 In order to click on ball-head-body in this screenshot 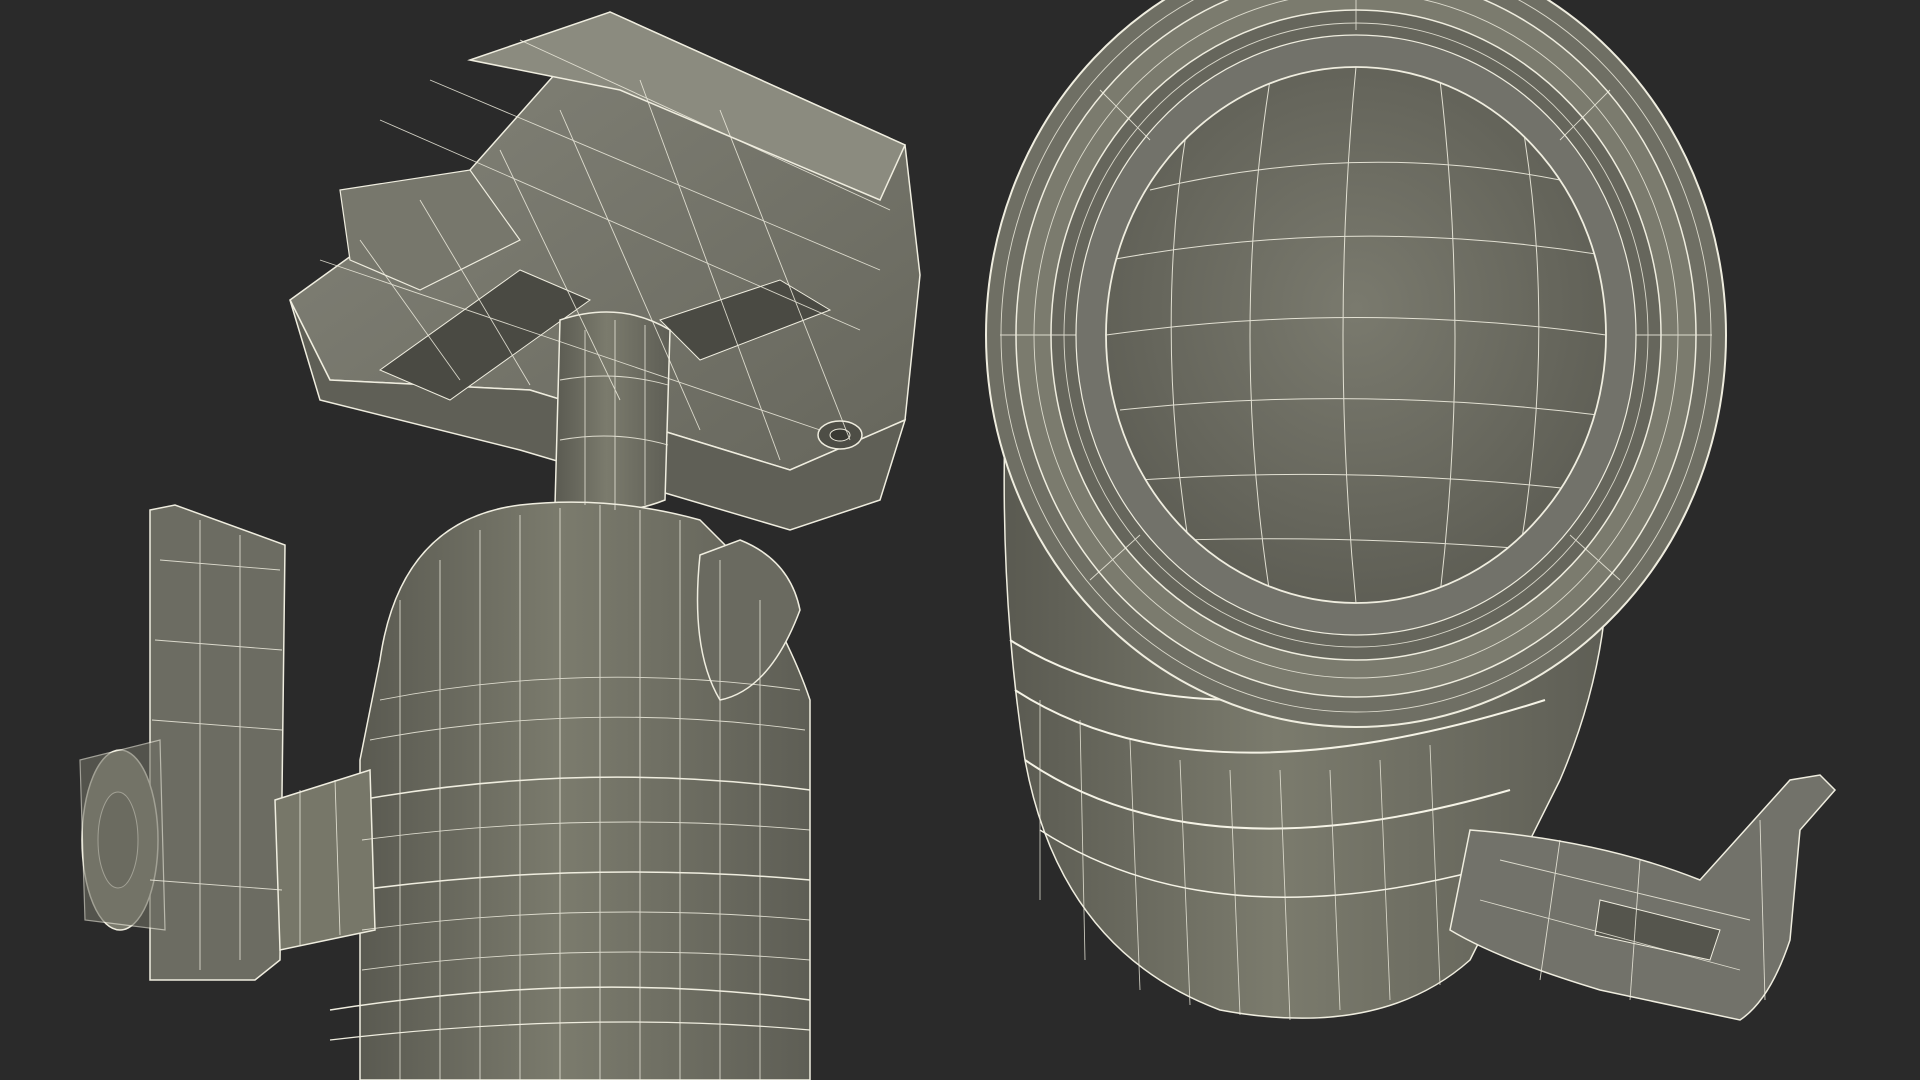, I will do `click(570, 790)`.